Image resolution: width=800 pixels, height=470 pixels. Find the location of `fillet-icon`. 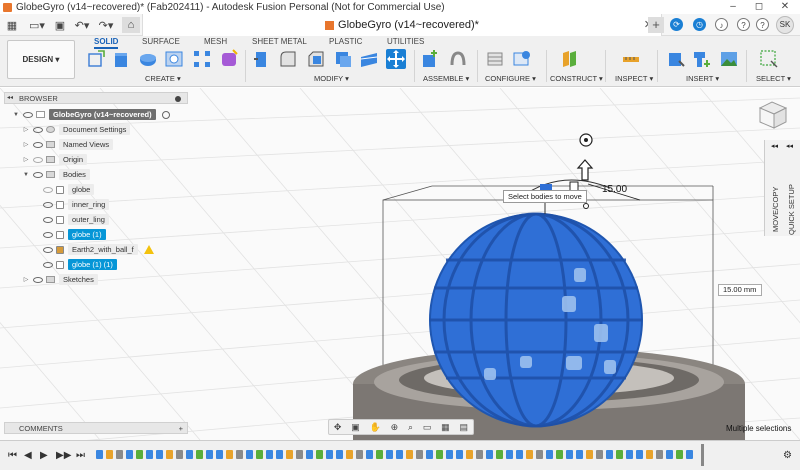

fillet-icon is located at coordinates (288, 59).